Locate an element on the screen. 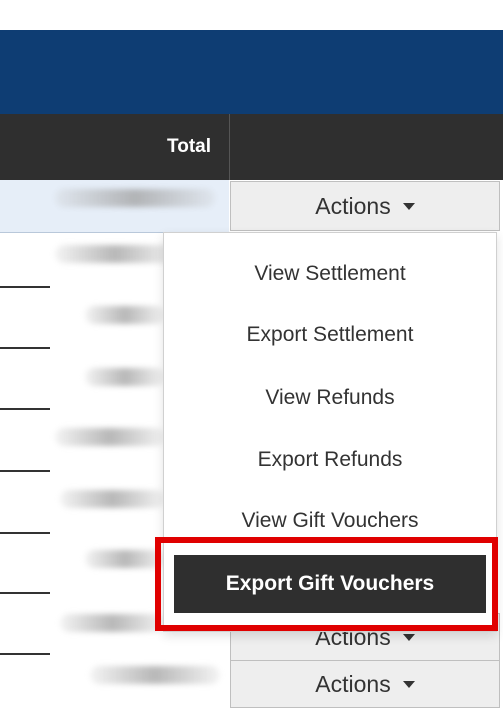  highlight-box is located at coordinates (326, 584).